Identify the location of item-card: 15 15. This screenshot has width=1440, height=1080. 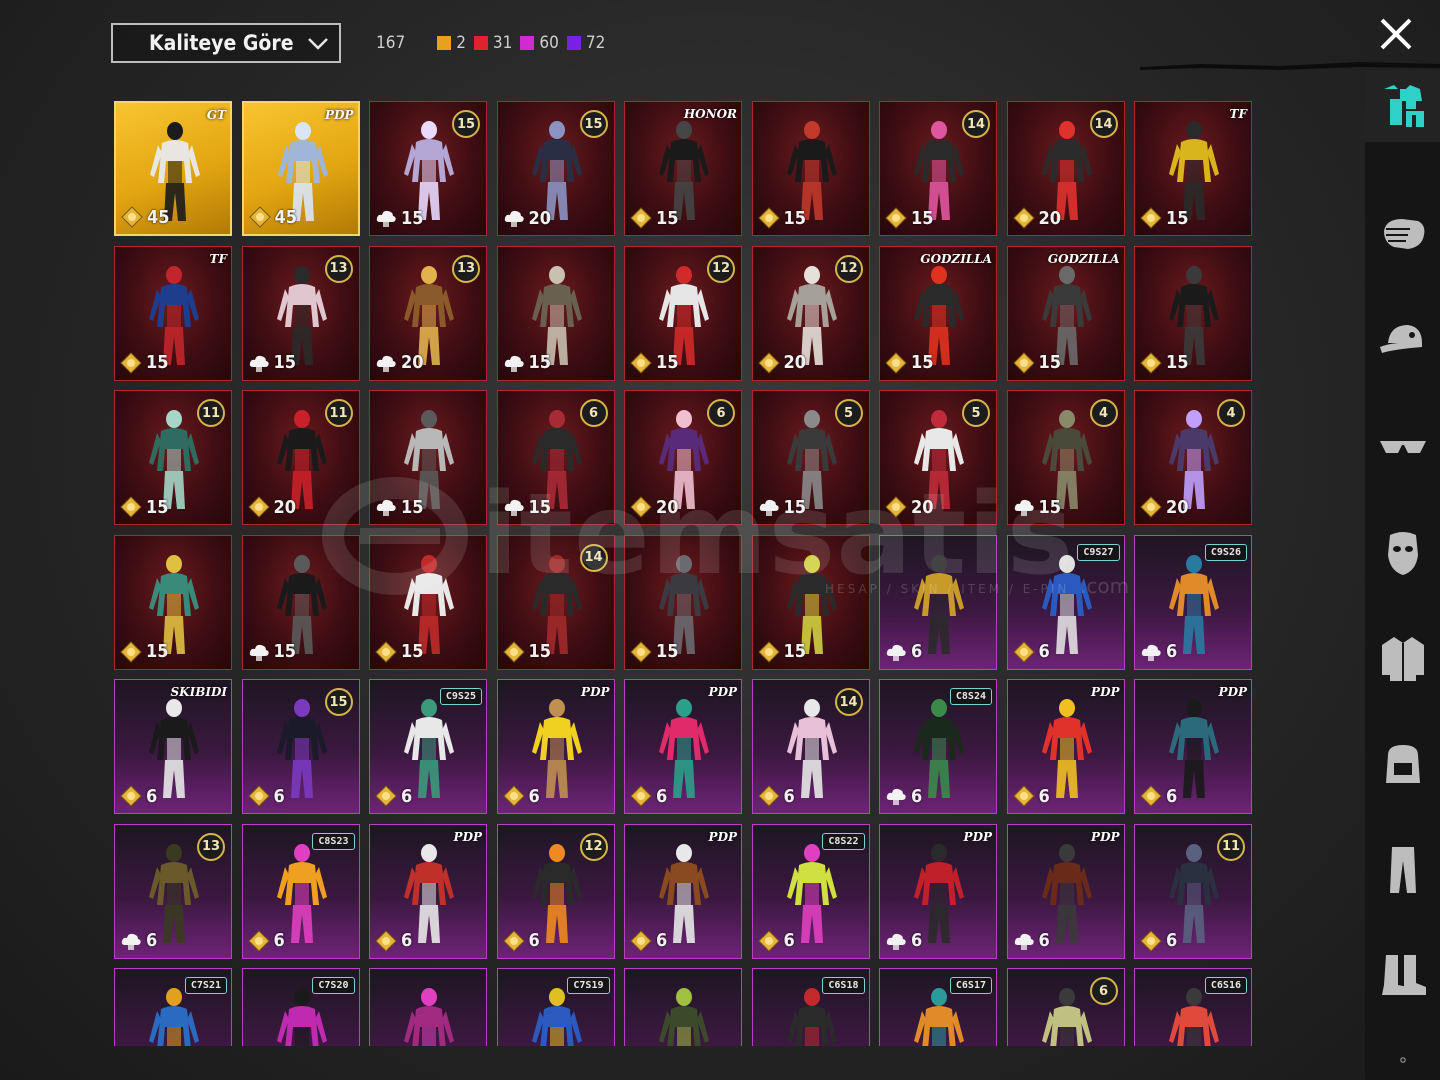
(428, 168).